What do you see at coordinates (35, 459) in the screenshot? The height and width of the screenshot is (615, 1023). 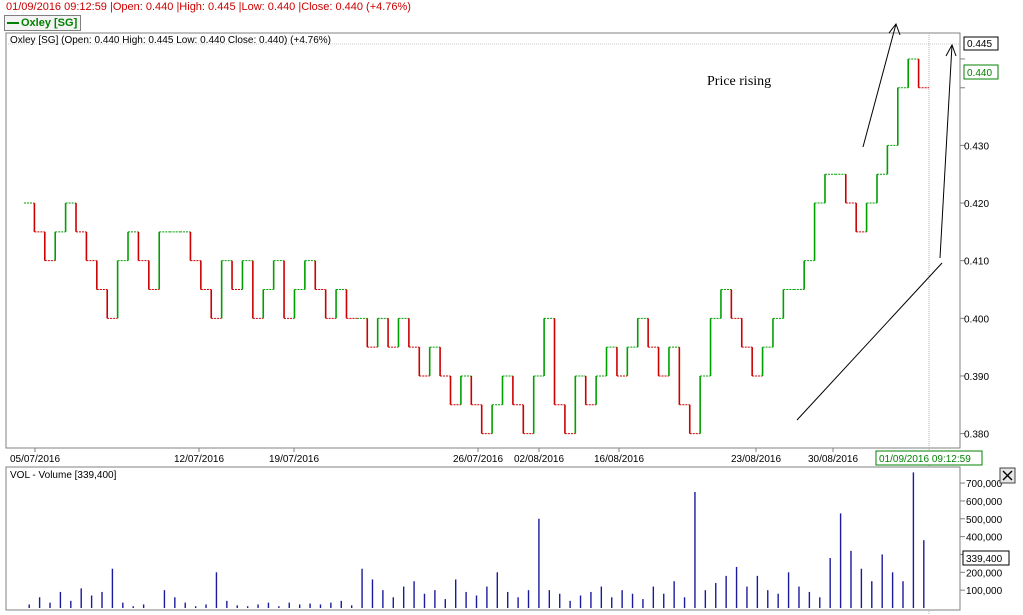 I see `price-x-tick-label: 05/07/2016` at bounding box center [35, 459].